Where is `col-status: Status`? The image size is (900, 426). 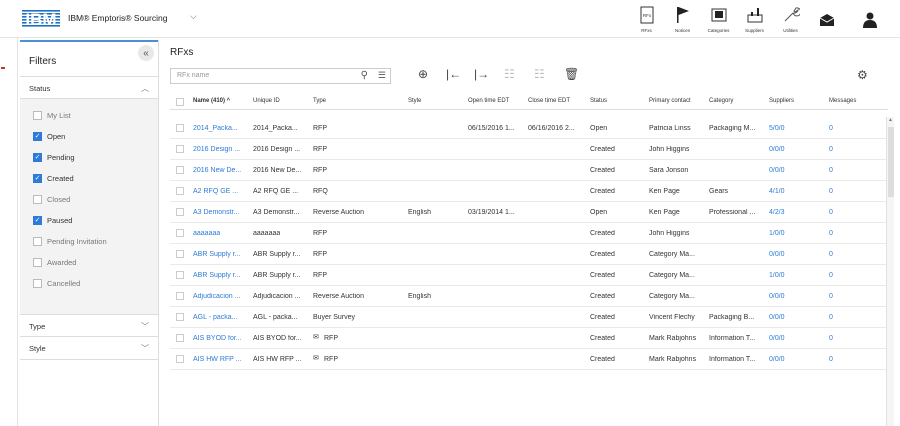 col-status: Status is located at coordinates (598, 101).